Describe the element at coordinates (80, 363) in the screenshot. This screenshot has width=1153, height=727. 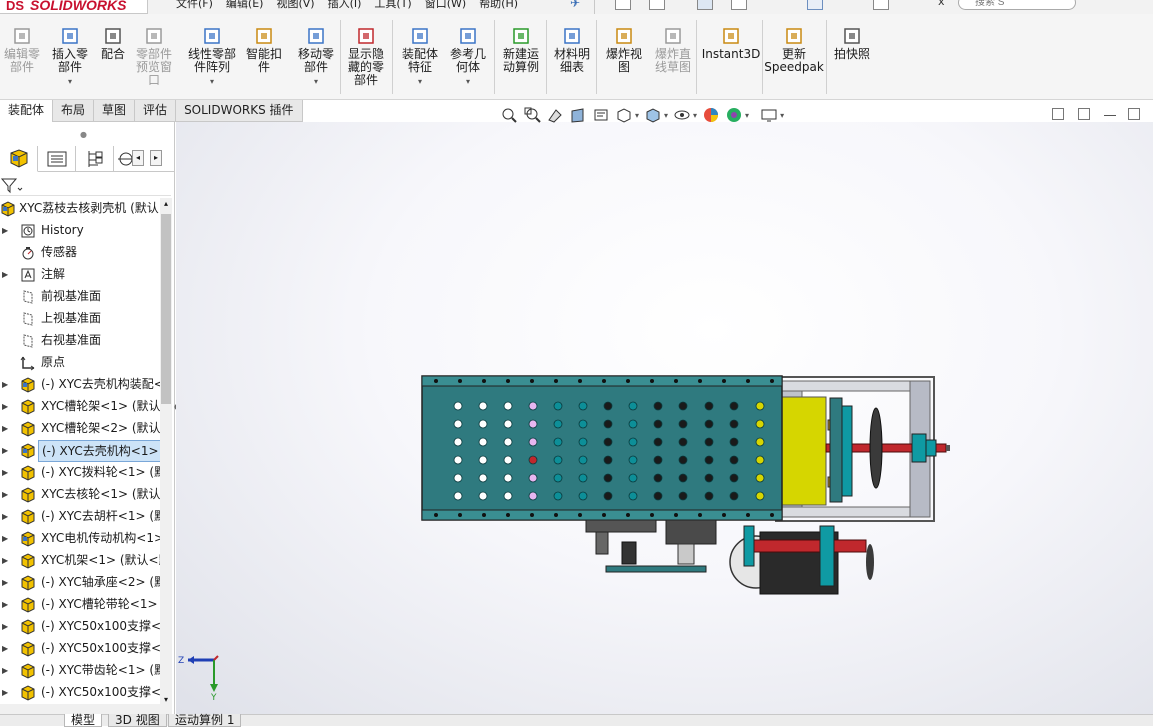
I see `tree-item: 原点` at that location.